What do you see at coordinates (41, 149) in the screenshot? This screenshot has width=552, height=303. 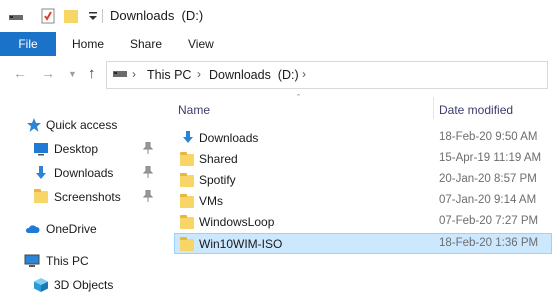 I see `desktop-icon` at bounding box center [41, 149].